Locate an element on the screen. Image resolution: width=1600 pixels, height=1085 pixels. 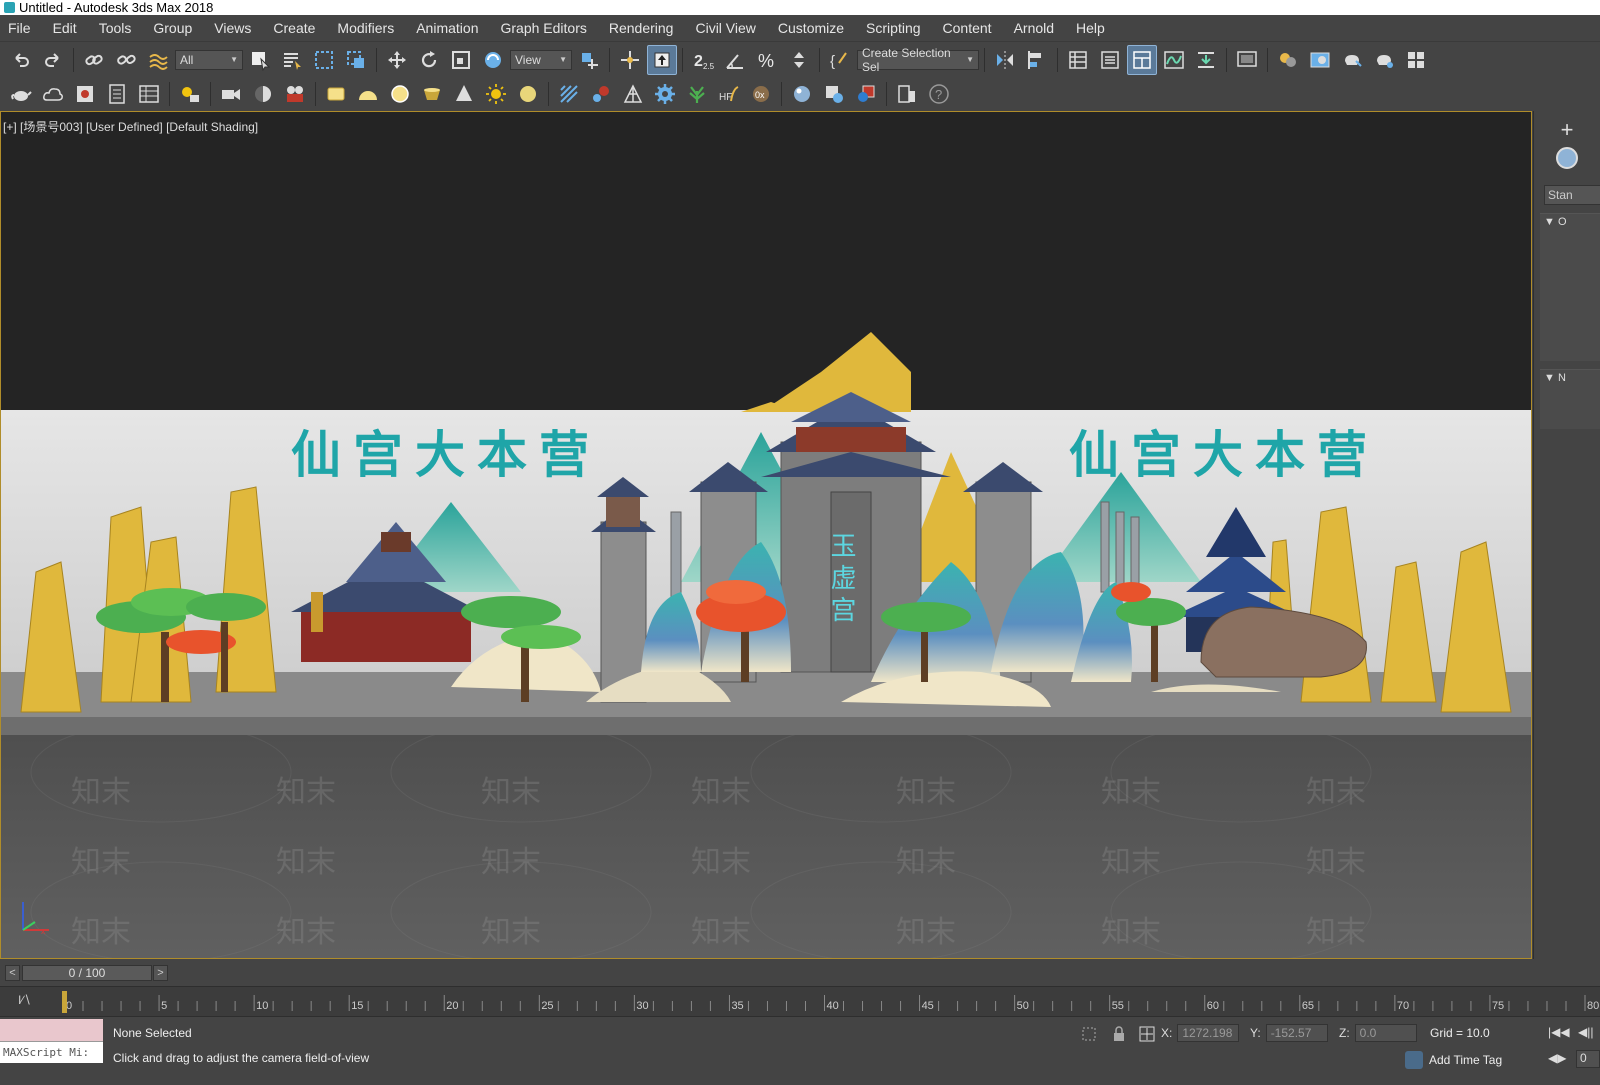
material-sphere-icon is located at coordinates (802, 94).